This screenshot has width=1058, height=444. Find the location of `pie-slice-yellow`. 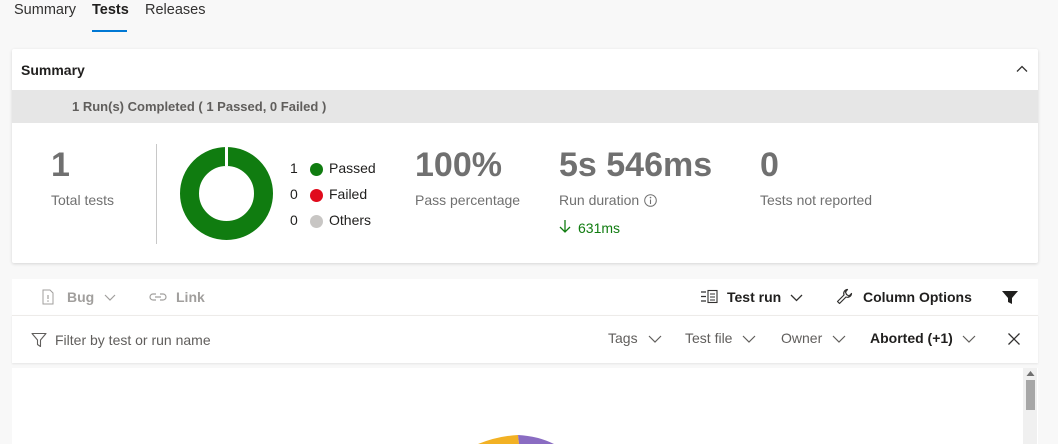

pie-slice-yellow is located at coordinates (499, 439).